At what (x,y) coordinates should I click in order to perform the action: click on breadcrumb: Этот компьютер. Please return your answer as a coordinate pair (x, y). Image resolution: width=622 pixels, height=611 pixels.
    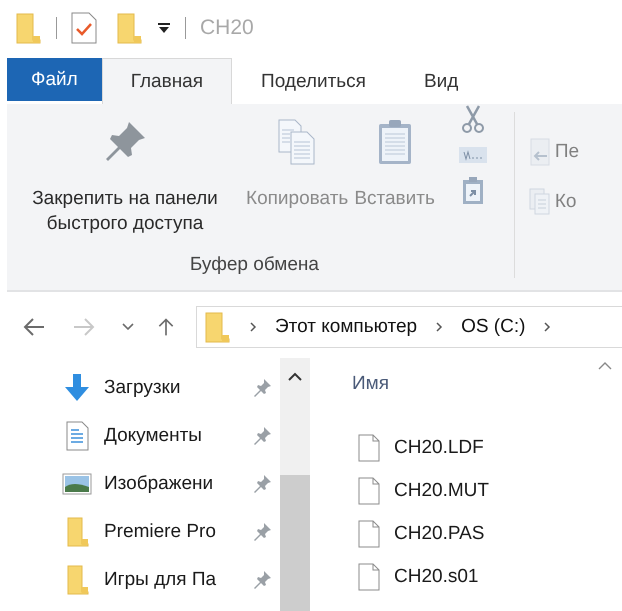
    Looking at the image, I should click on (346, 327).